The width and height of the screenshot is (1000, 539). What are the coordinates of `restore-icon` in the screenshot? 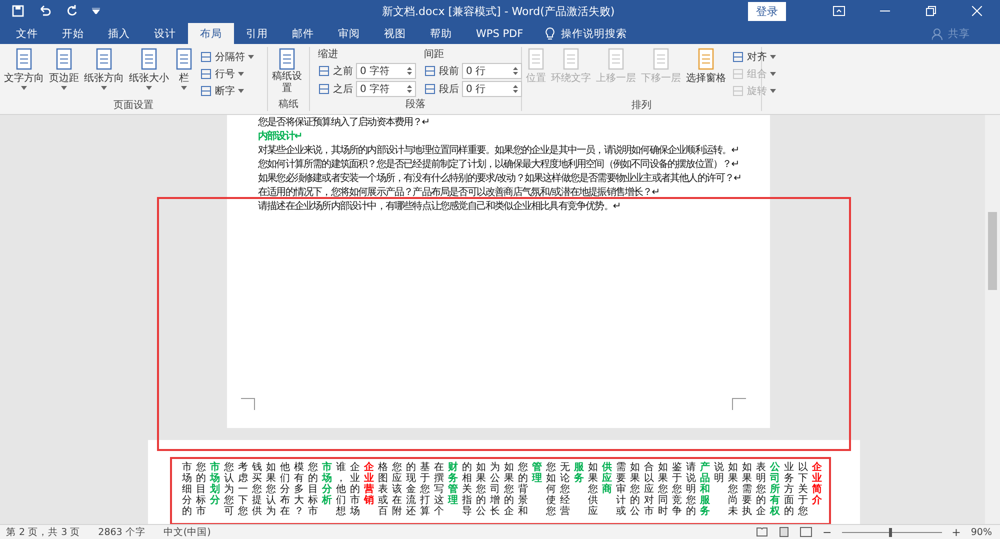 It's located at (931, 11).